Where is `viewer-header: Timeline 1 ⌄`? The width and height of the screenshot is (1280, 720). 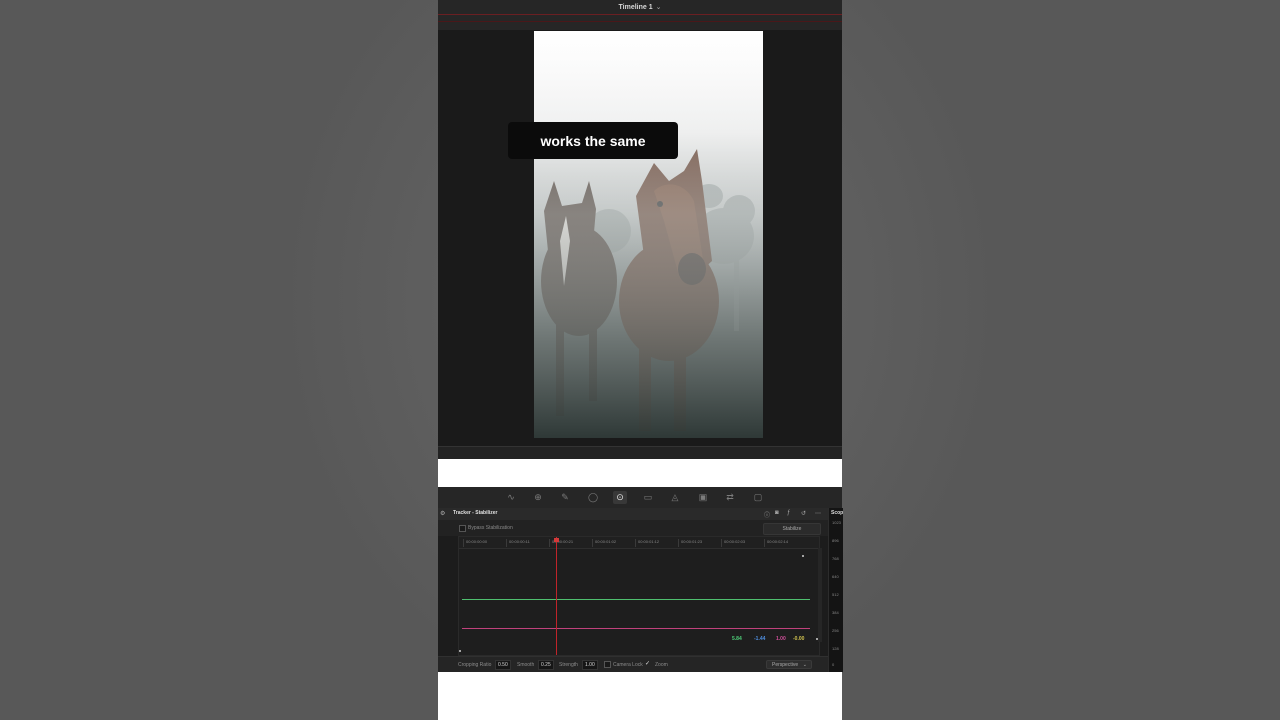
viewer-header: Timeline 1 ⌄ is located at coordinates (640, 15).